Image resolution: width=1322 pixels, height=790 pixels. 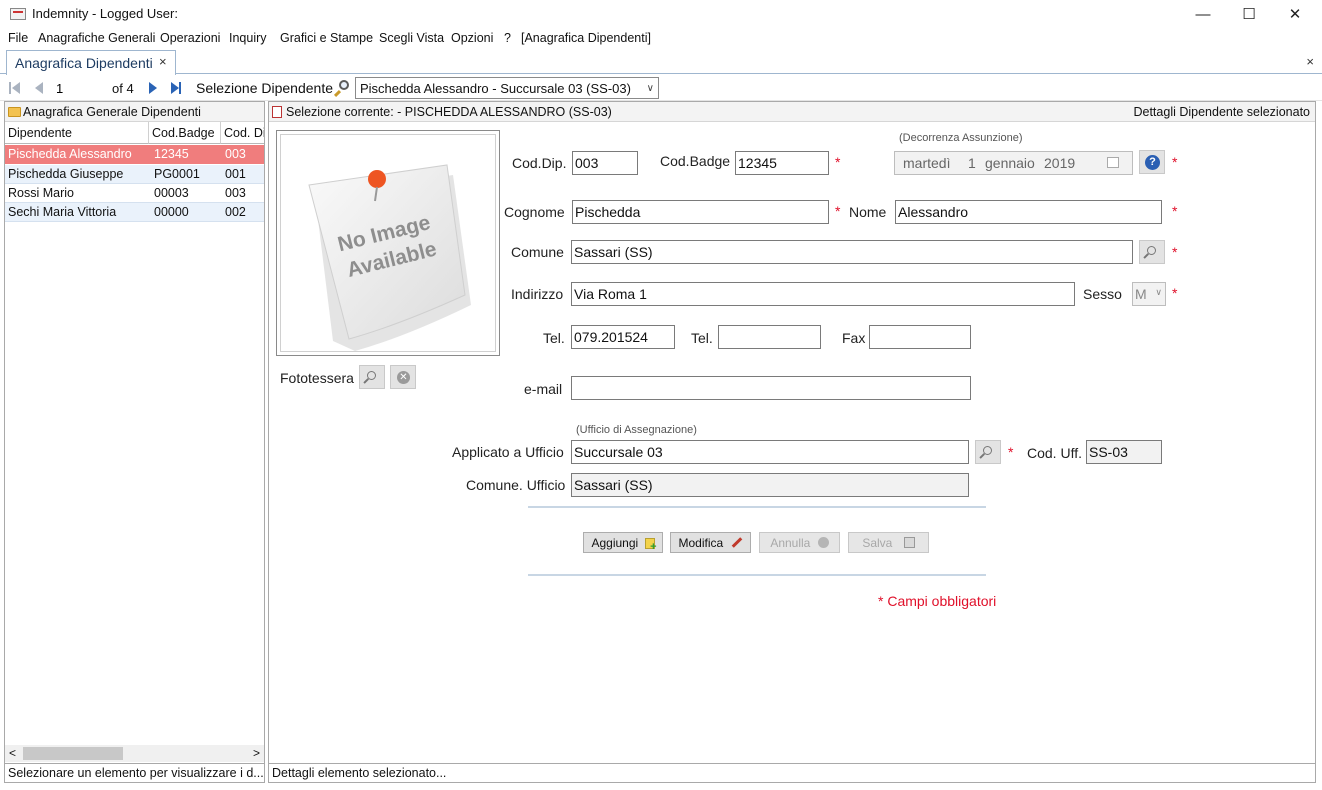 What do you see at coordinates (736, 542) in the screenshot?
I see `pencil-icon` at bounding box center [736, 542].